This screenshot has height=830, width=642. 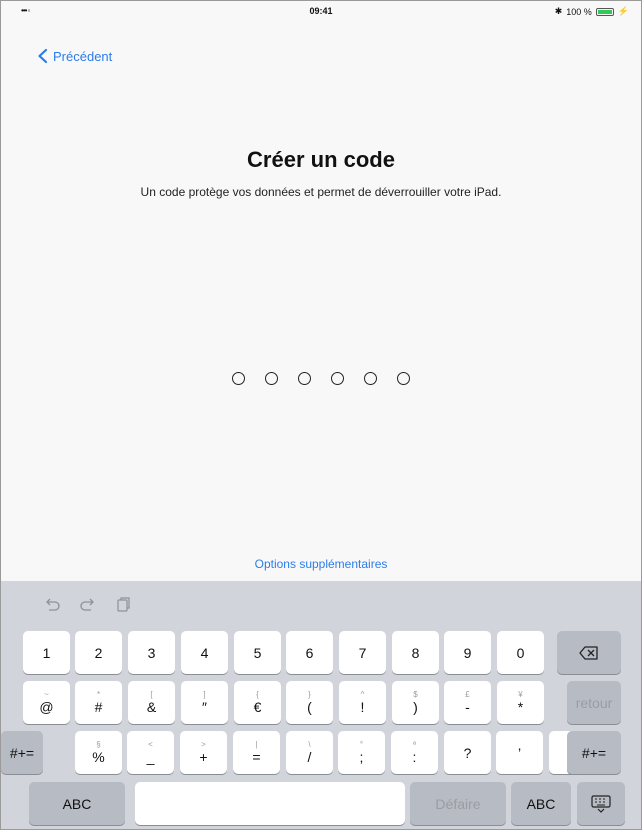 I want to click on key-label: 3, so click(x=151, y=652).